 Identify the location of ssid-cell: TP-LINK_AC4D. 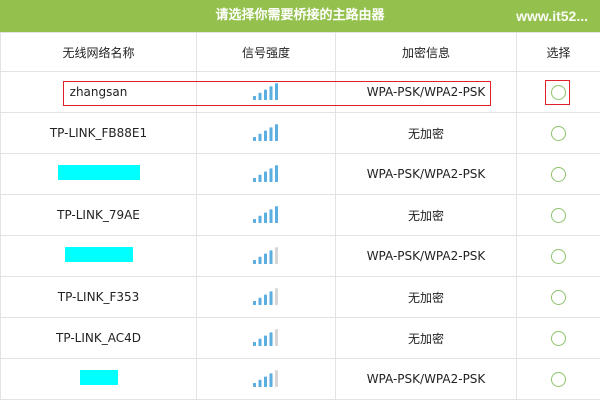
(98, 338).